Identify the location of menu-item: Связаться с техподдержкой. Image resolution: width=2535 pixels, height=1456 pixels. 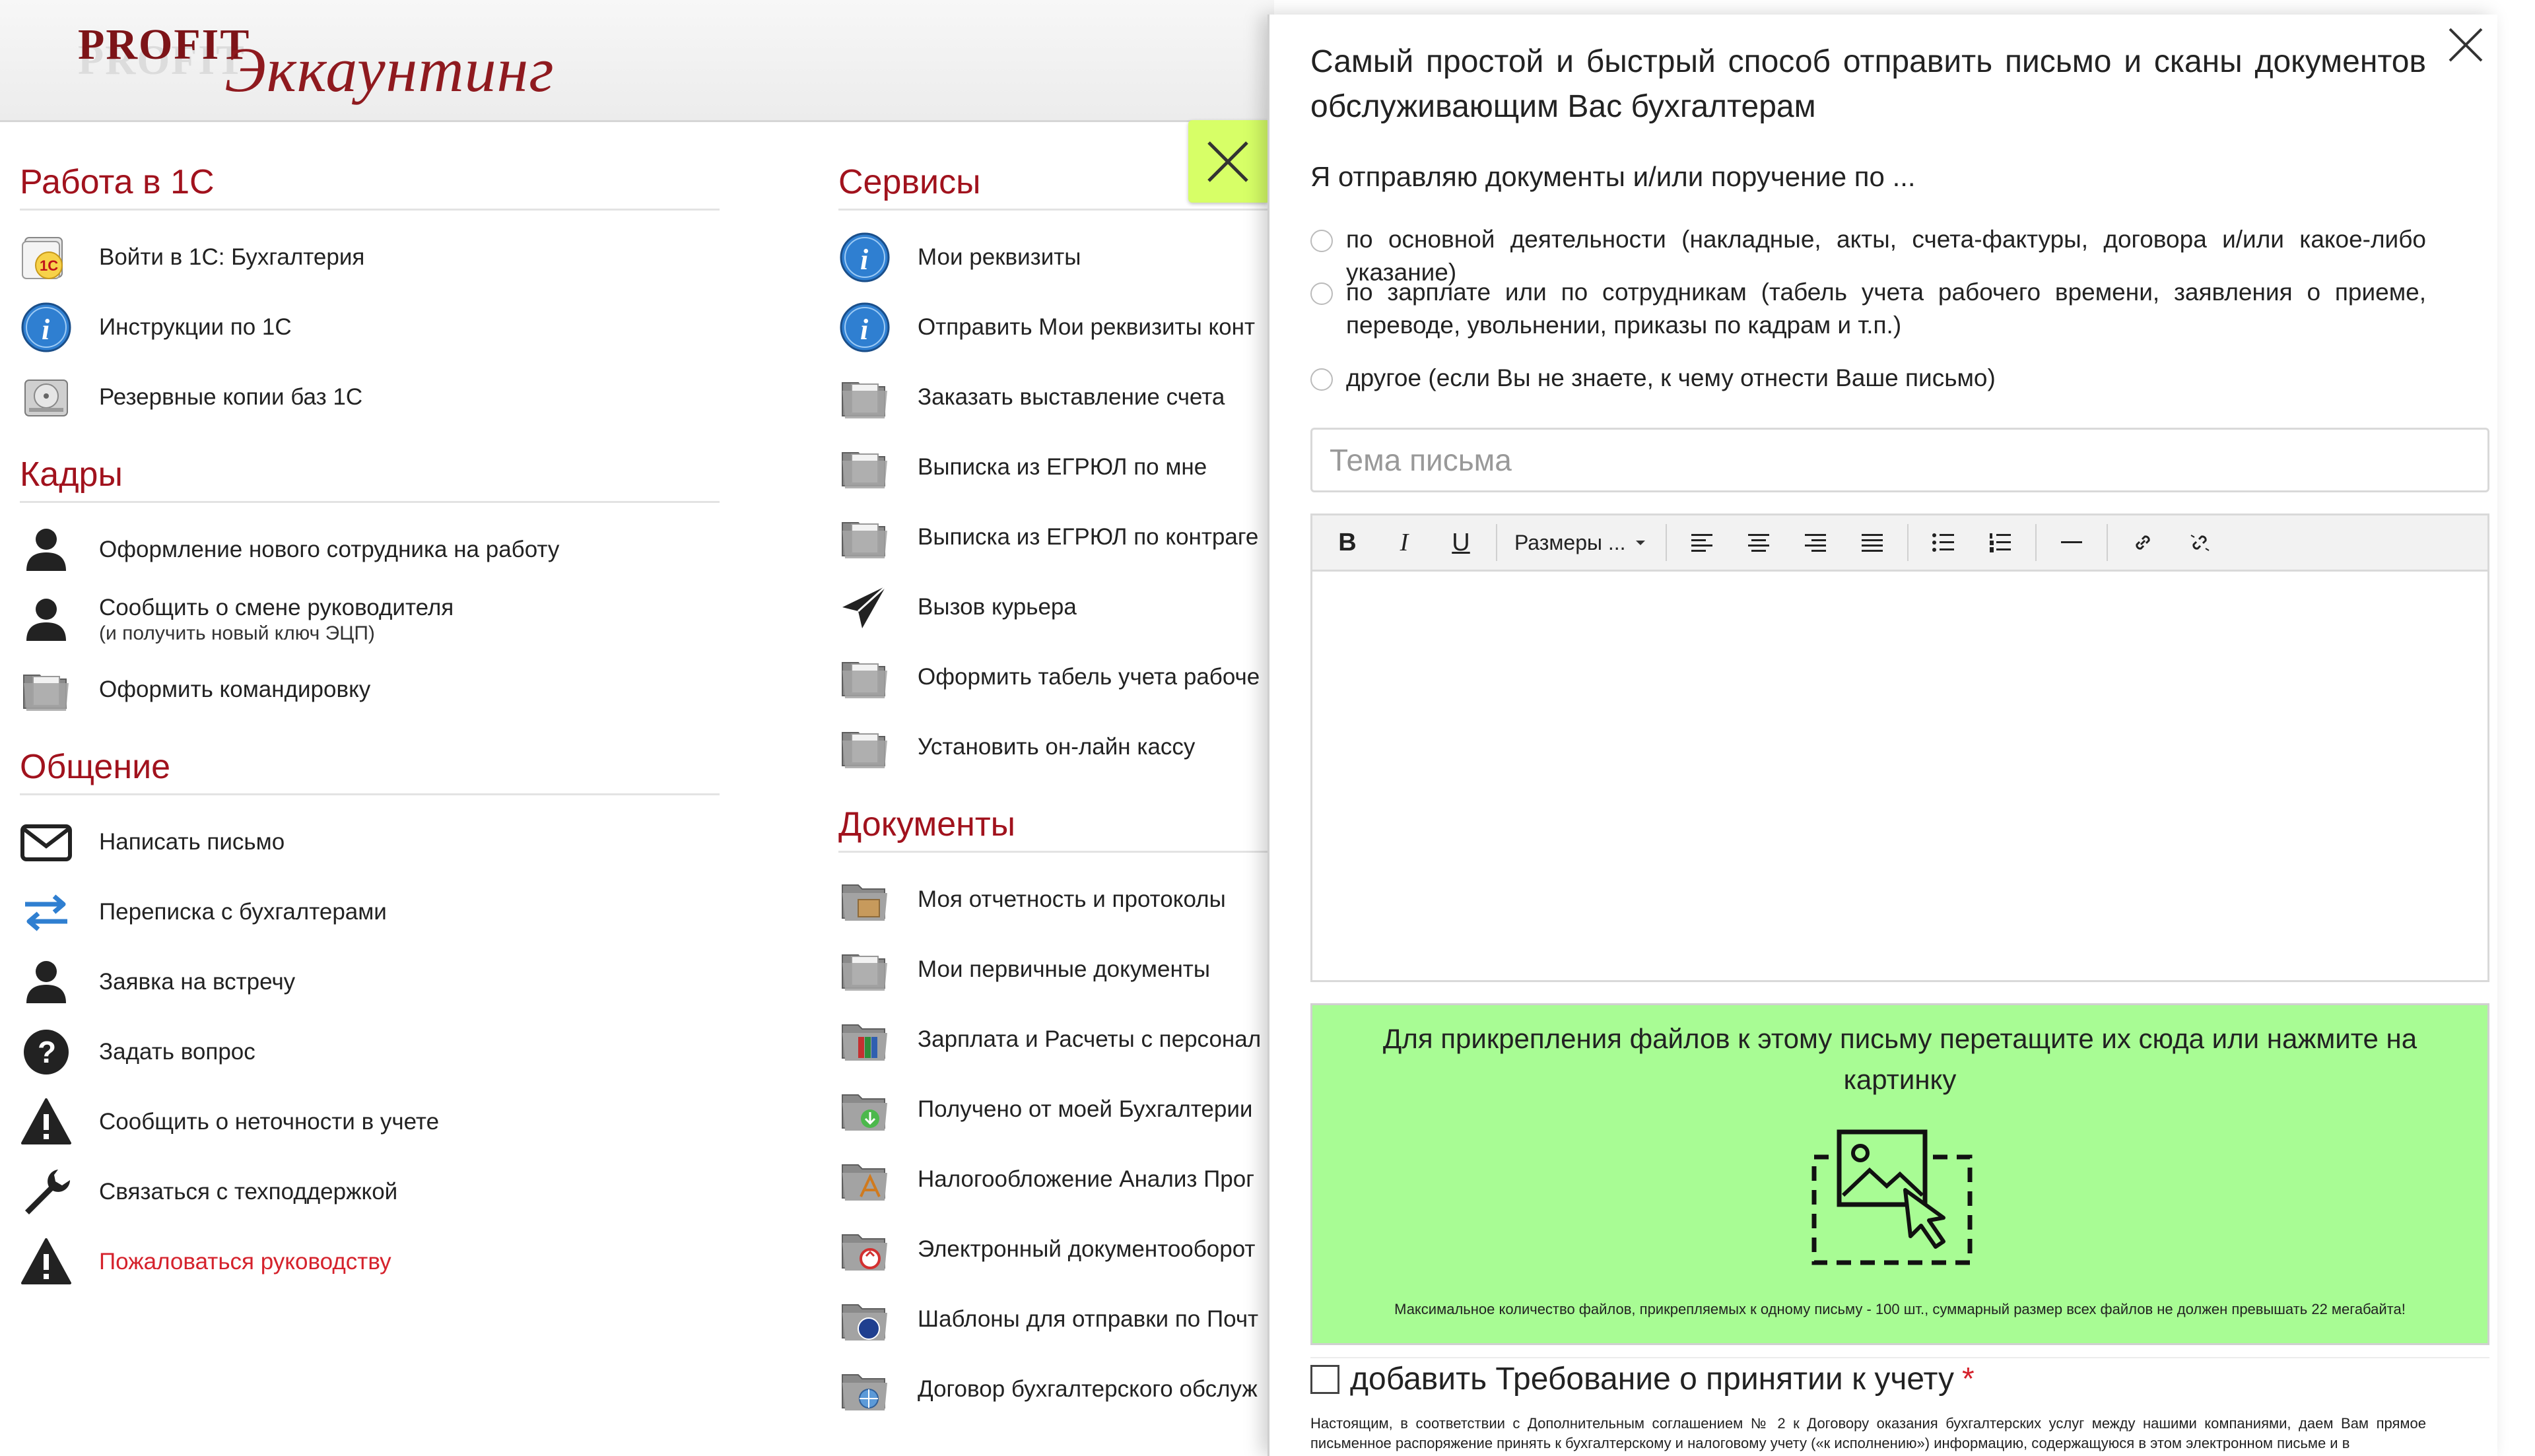
(370, 1192).